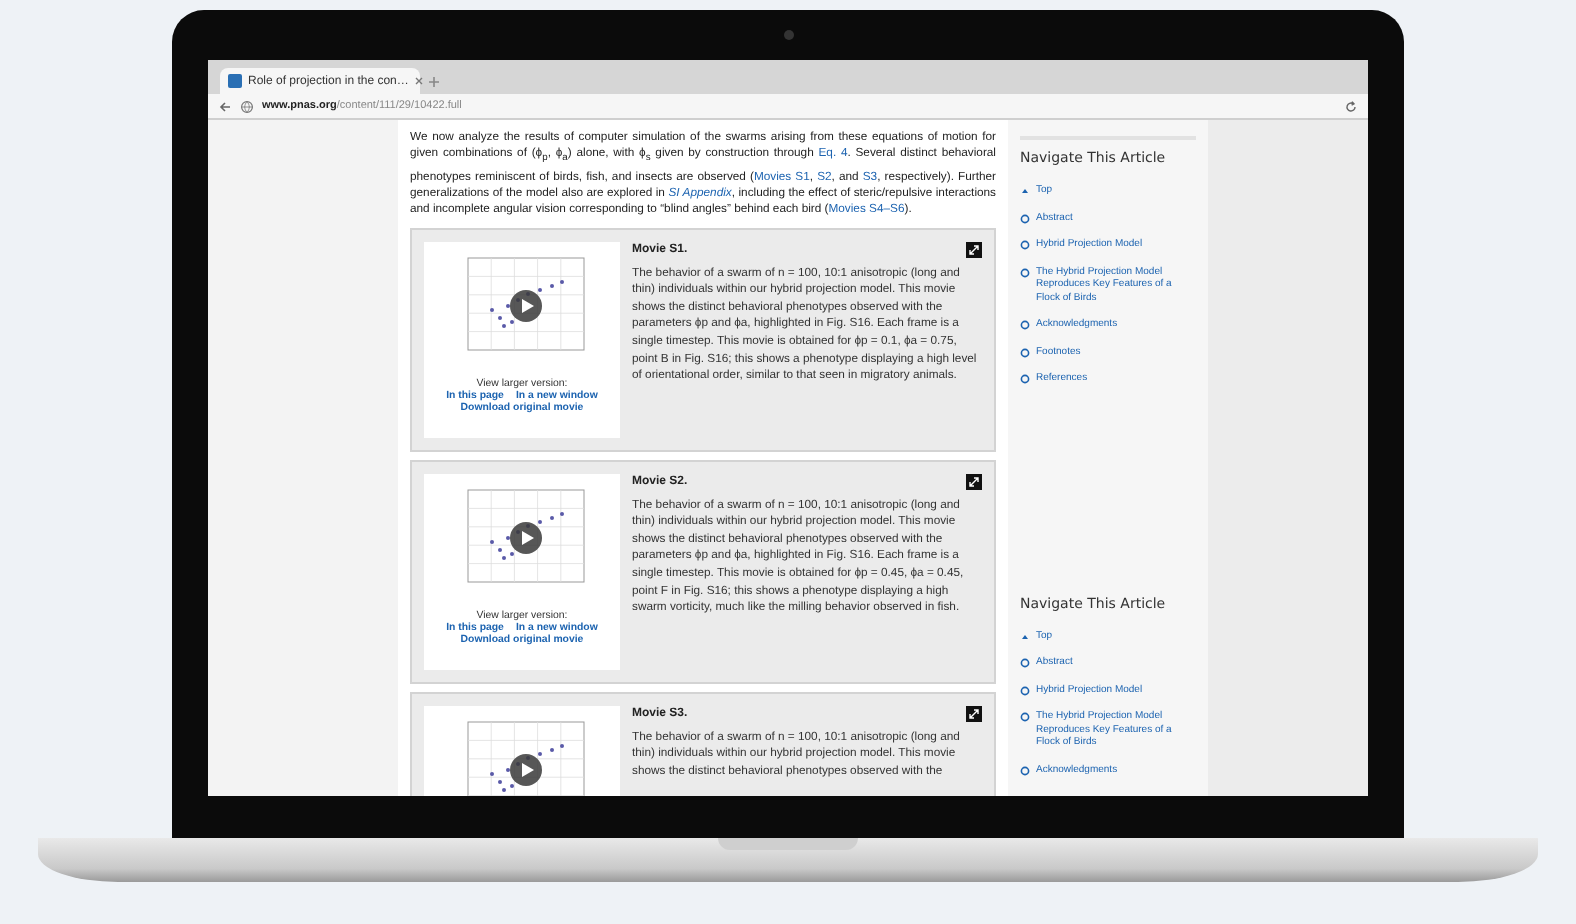  Describe the element at coordinates (788, 844) in the screenshot. I see `lid-notch` at that location.